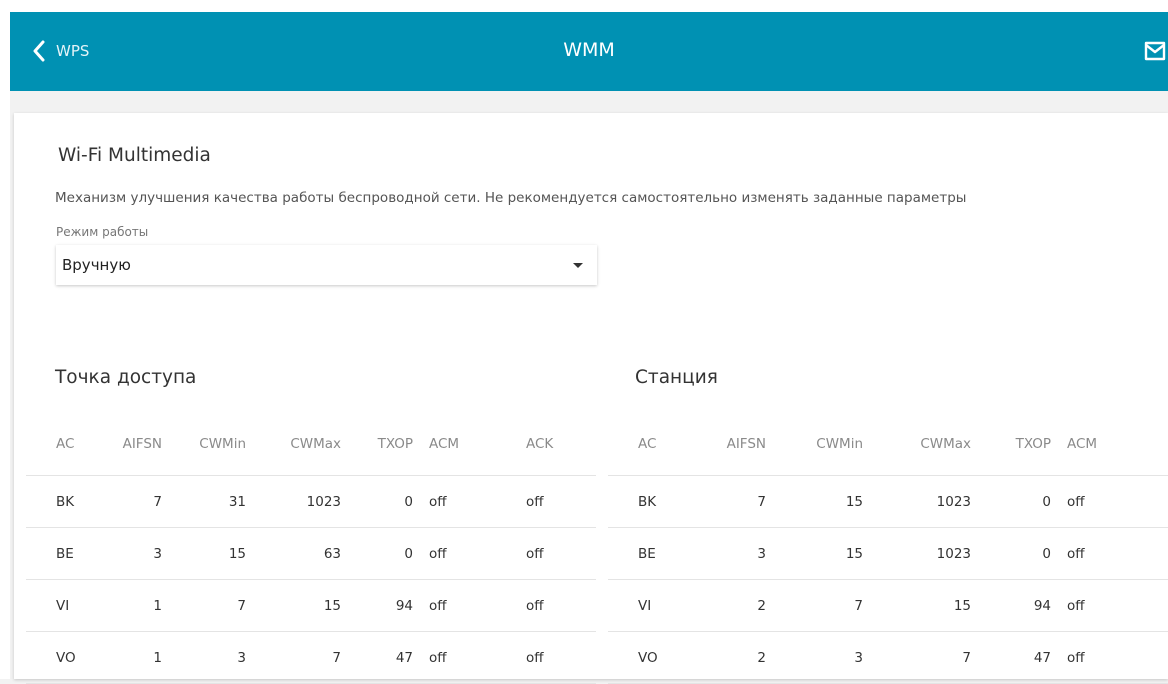  I want to click on table-row: VO 1 3 7 47 off off, so click(311, 657).